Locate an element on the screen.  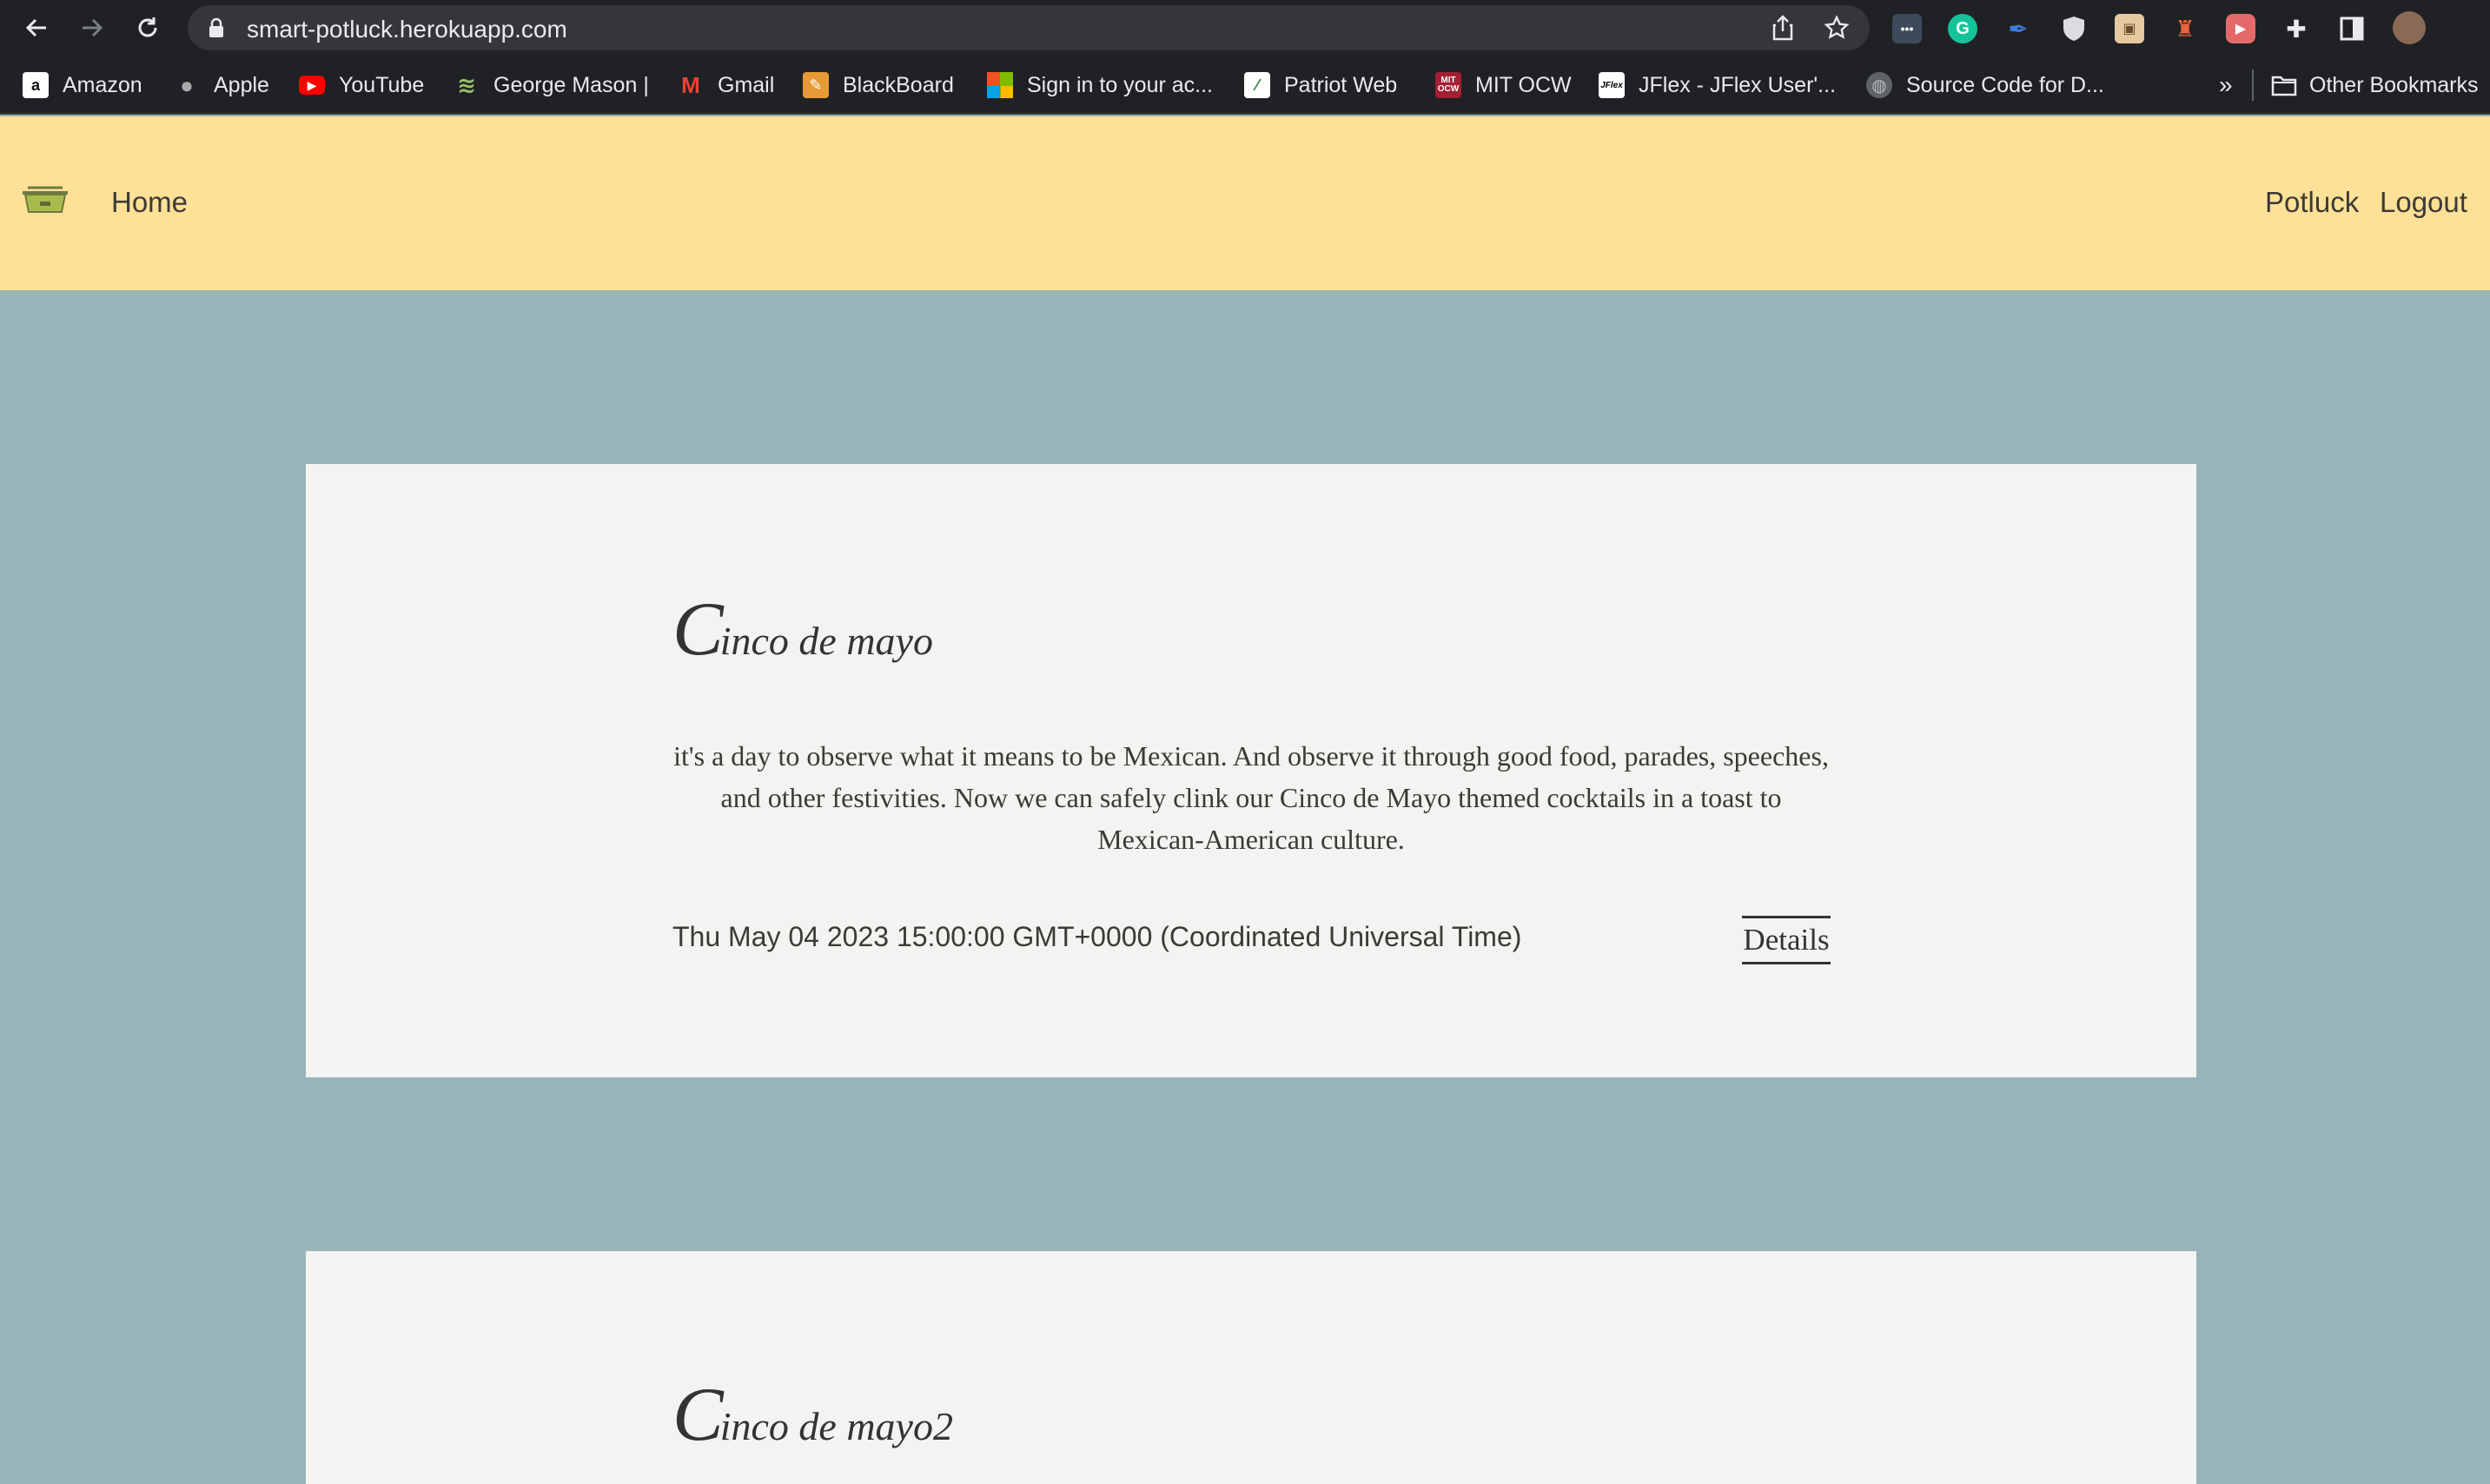
patriot-web-icon: ⁄ is located at coordinates (1257, 85).